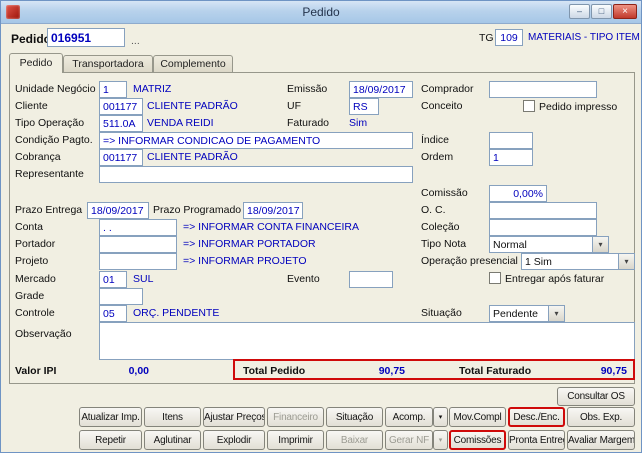 This screenshot has height=453, width=642. I want to click on ordem-label: Ordem, so click(437, 157).